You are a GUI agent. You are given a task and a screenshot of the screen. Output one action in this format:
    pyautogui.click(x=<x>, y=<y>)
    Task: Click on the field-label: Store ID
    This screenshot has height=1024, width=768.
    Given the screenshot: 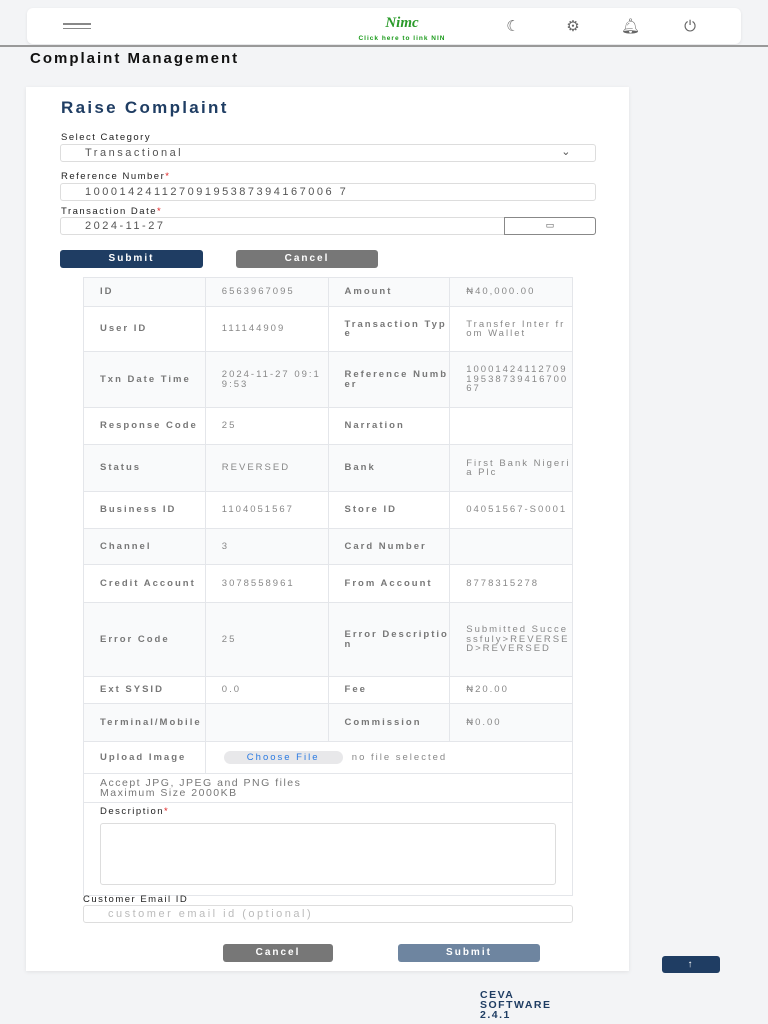 What is the action you would take?
    pyautogui.click(x=389, y=510)
    